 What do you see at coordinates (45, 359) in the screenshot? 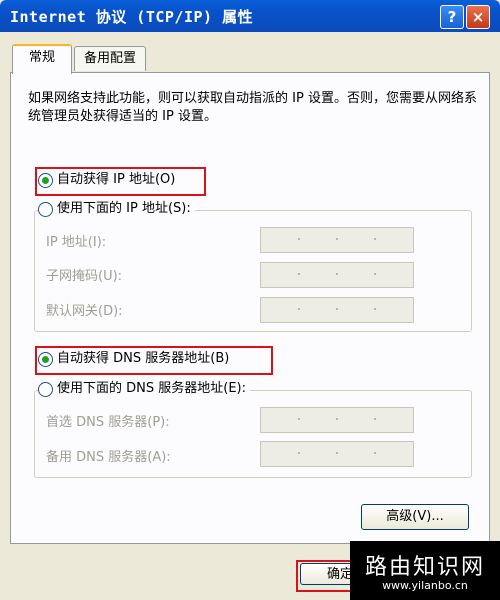
I see `radio-auto-dns-indicator` at bounding box center [45, 359].